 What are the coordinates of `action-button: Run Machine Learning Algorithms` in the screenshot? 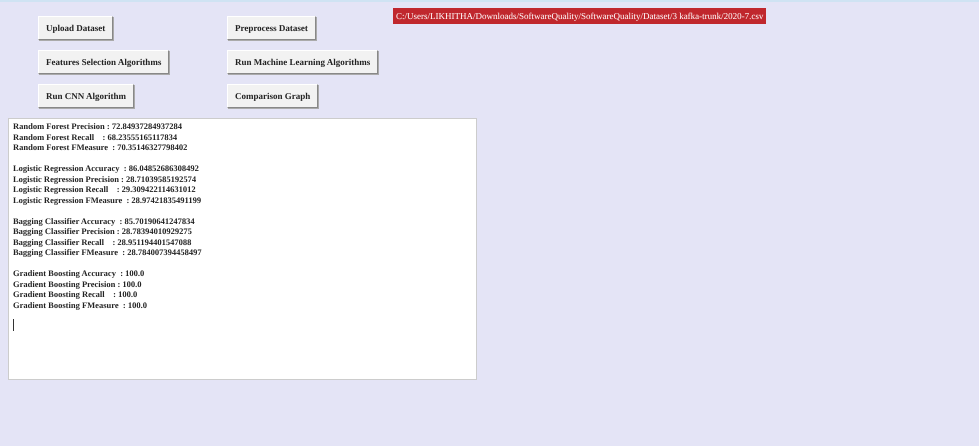 It's located at (302, 62).